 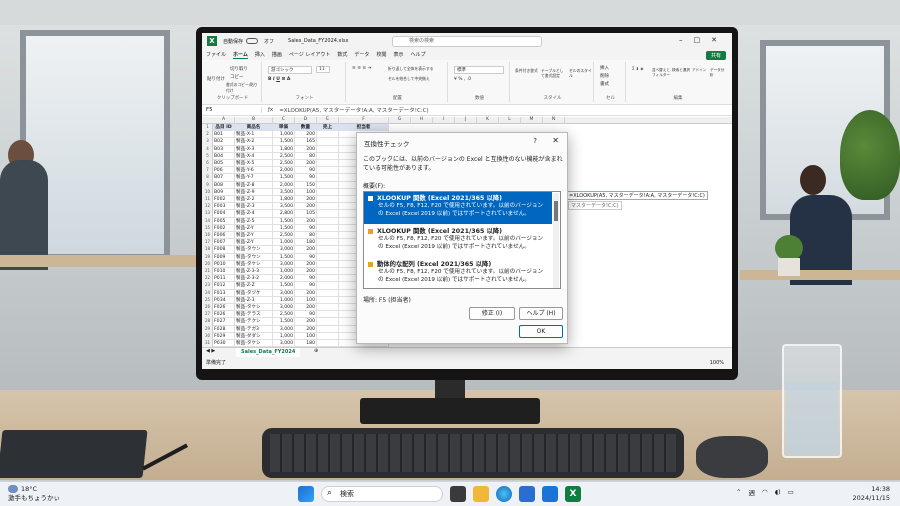 What do you see at coordinates (361, 54) in the screenshot?
I see `tab-data: データ` at bounding box center [361, 54].